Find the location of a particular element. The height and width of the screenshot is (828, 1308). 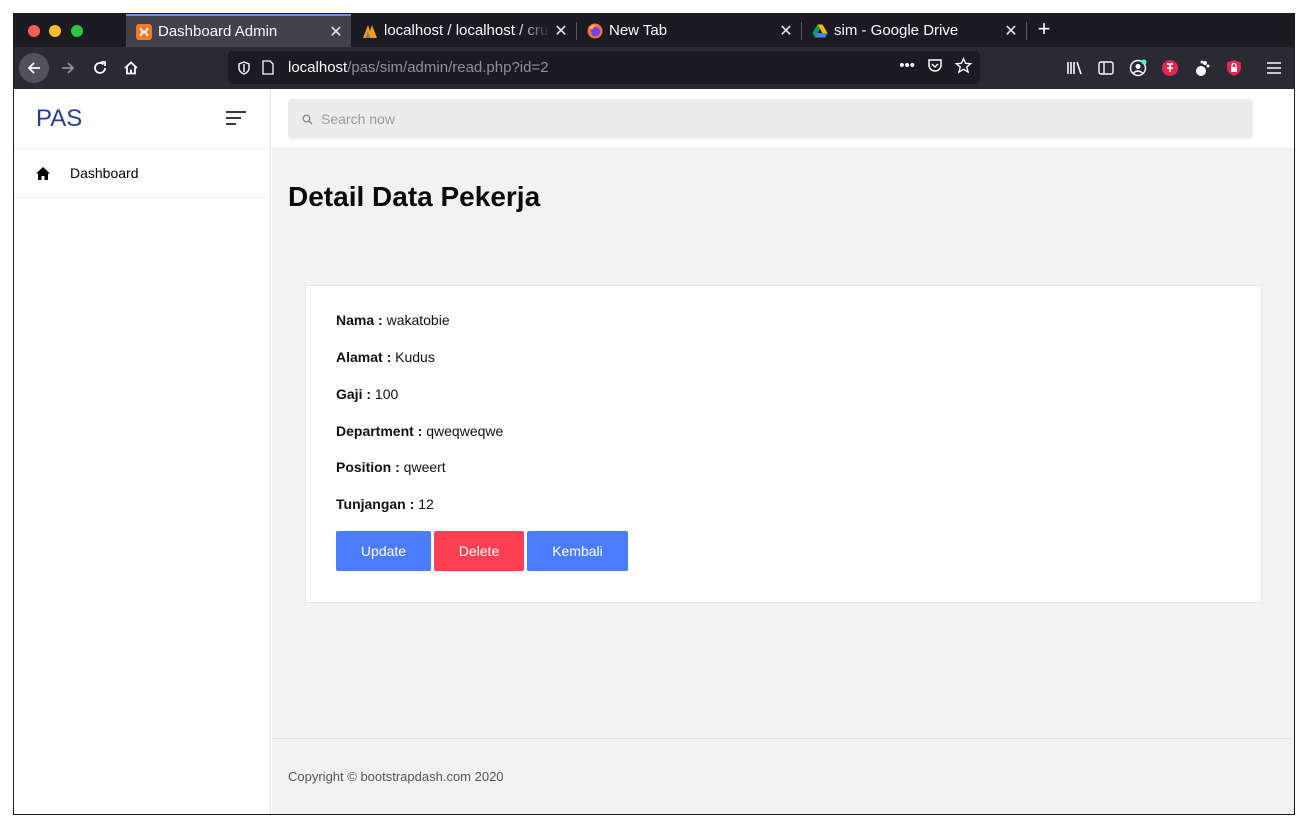

url-host: localhost is located at coordinates (318, 67).